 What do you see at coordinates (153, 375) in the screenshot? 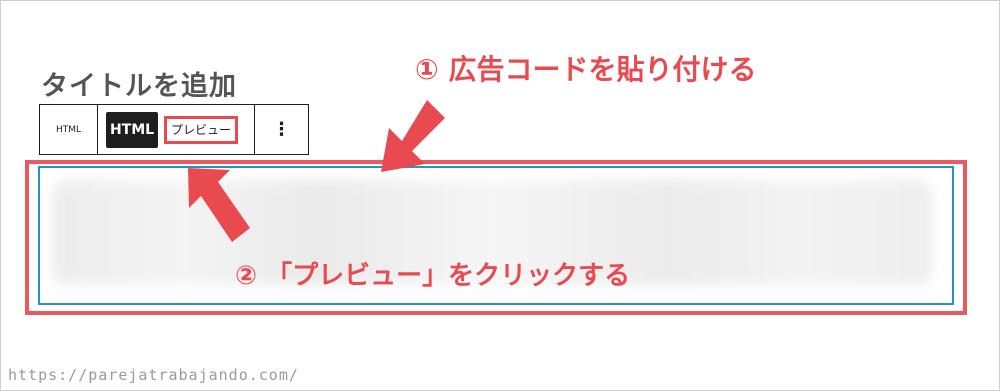
I see `footer-url: https://parejatrabajando.com/` at bounding box center [153, 375].